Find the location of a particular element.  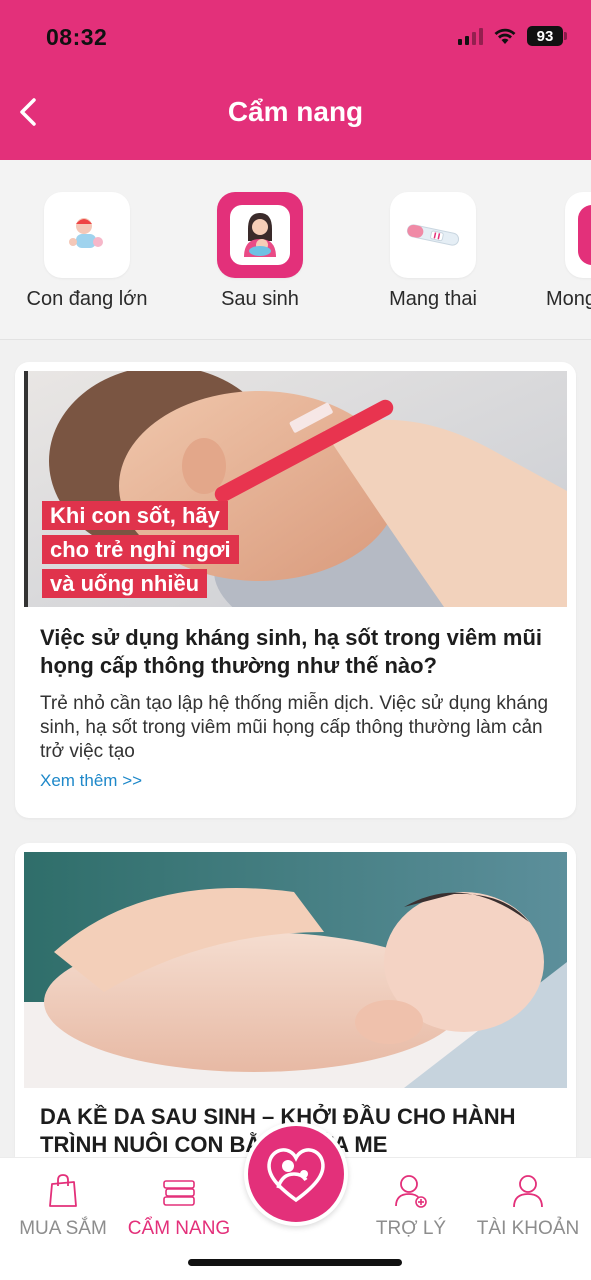

header-bar: 08:32 93 Cẩm nang is located at coordinates (295, 80).